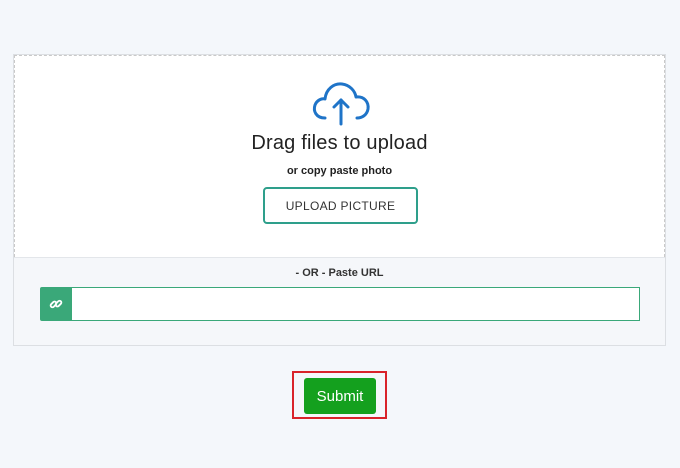 This screenshot has height=468, width=680. Describe the element at coordinates (339, 171) in the screenshot. I see `drop-subtitle: or copy paste photo` at that location.